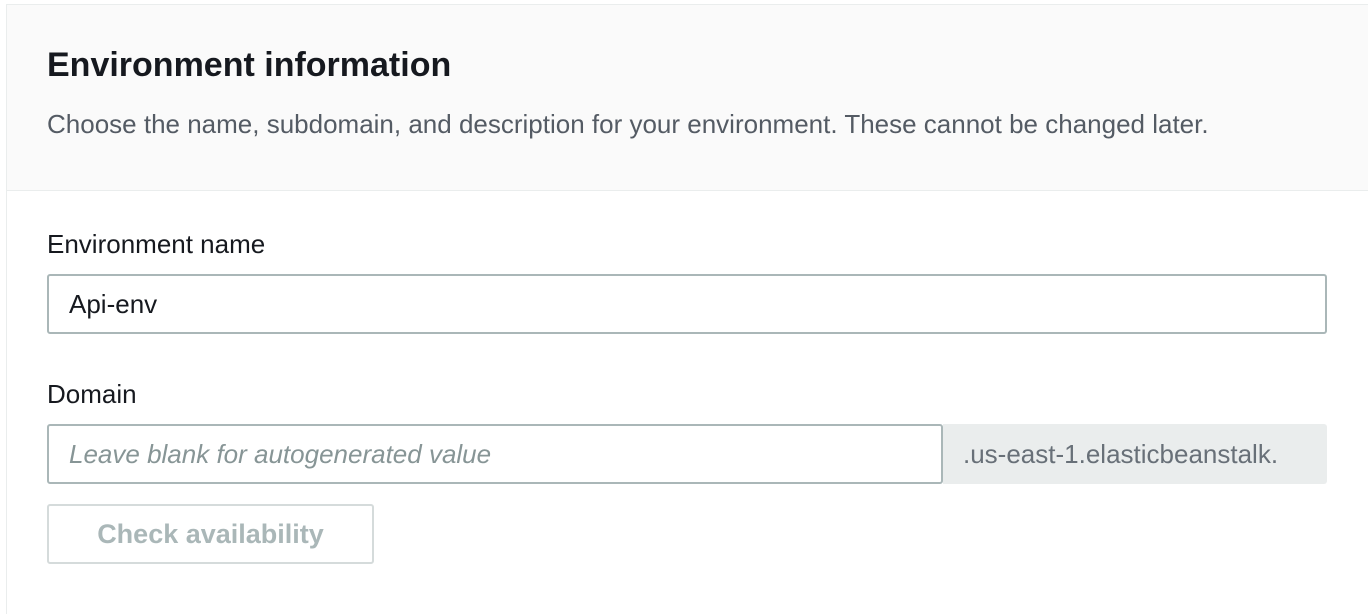  What do you see at coordinates (249, 65) in the screenshot?
I see `panel-title: Environment information` at bounding box center [249, 65].